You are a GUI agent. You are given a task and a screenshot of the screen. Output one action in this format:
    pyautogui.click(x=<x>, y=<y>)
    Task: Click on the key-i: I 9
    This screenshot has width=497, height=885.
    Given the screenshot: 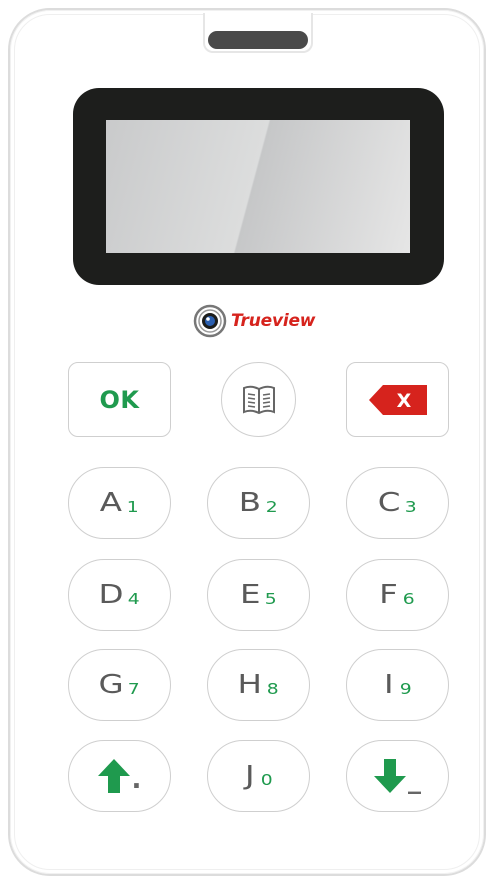 What is the action you would take?
    pyautogui.click(x=397, y=685)
    